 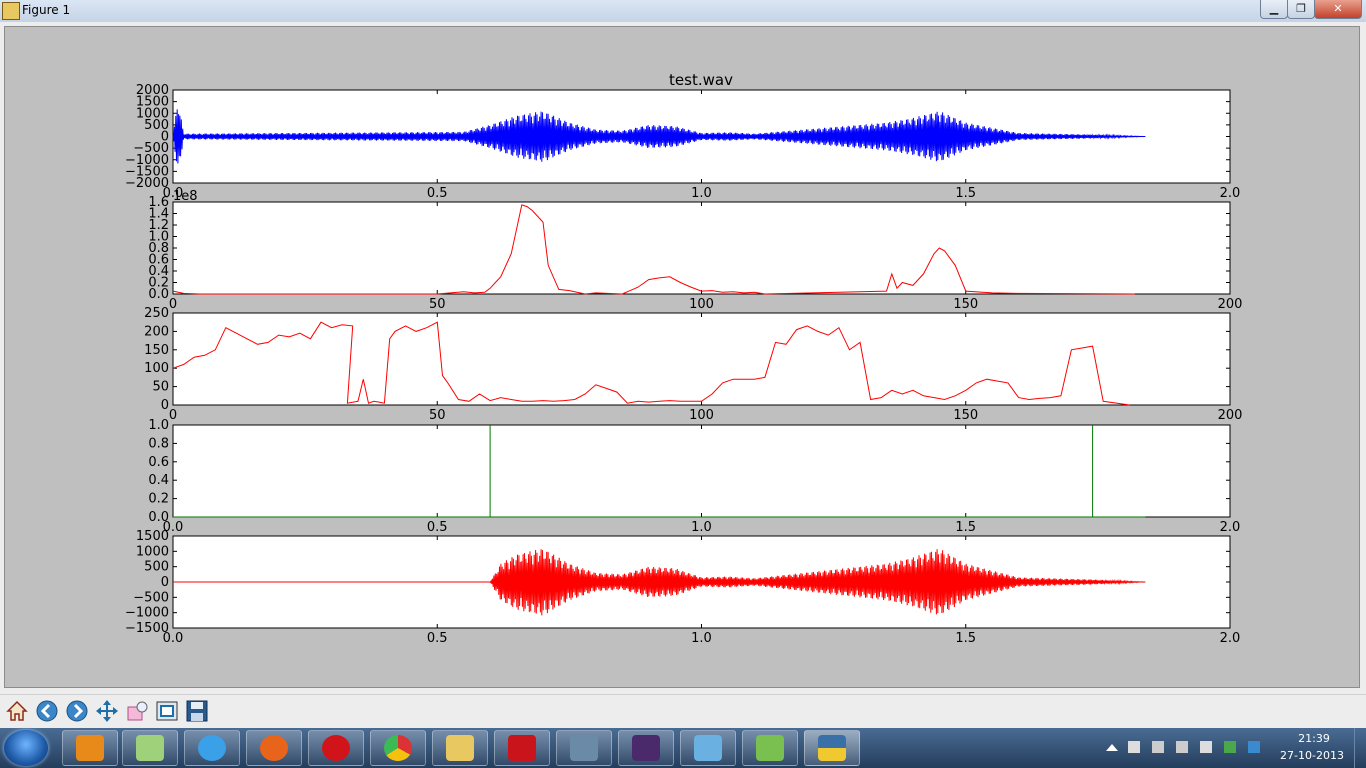 I want to click on lync-icon, so click(x=584, y=748).